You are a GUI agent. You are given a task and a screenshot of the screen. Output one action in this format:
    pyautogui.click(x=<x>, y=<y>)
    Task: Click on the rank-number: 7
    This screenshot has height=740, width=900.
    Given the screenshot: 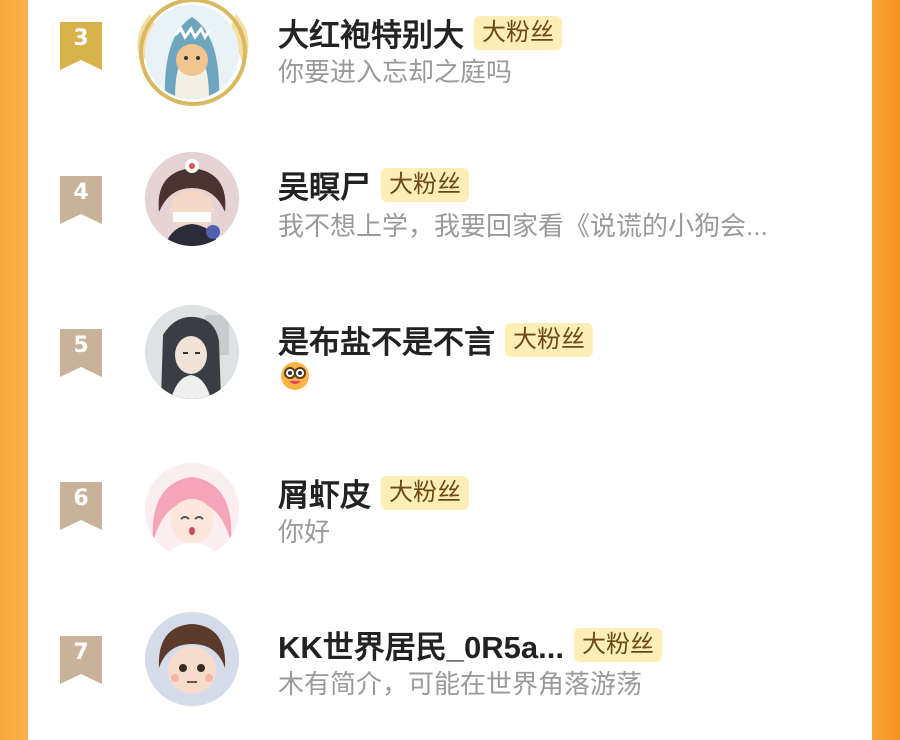 What is the action you would take?
    pyautogui.click(x=81, y=652)
    